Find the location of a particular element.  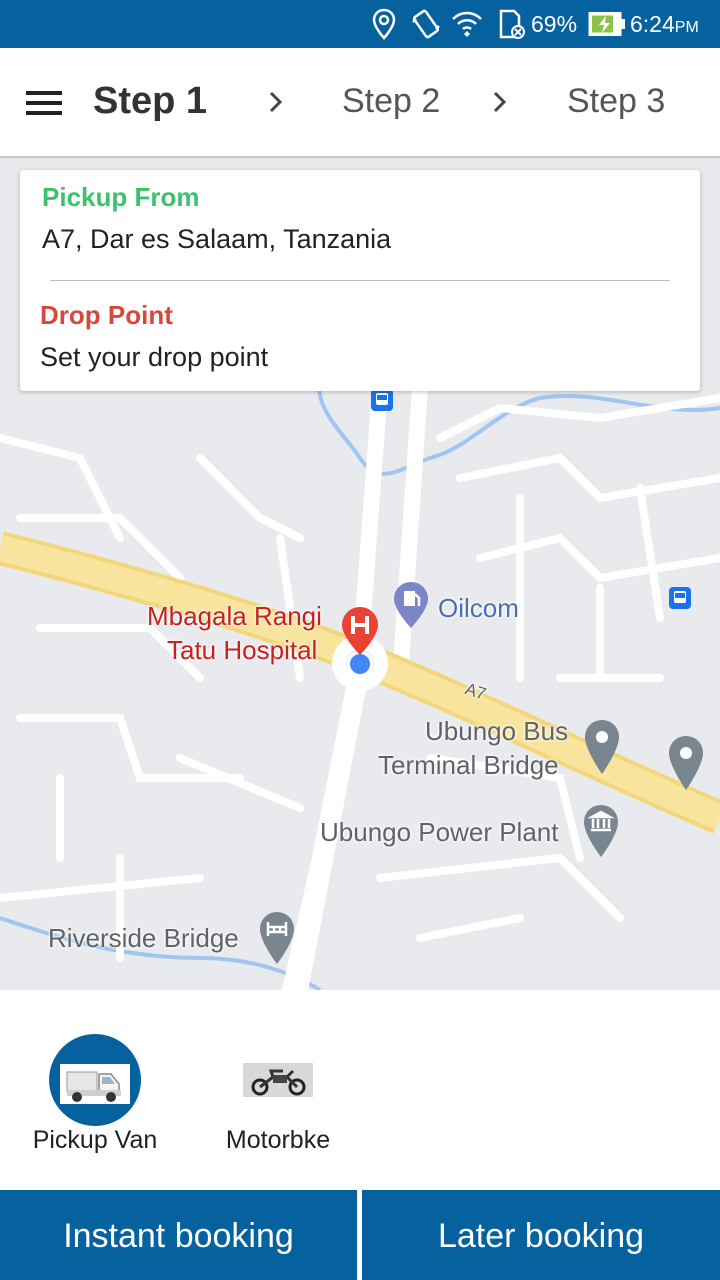

vibrate-icon is located at coordinates (426, 26).